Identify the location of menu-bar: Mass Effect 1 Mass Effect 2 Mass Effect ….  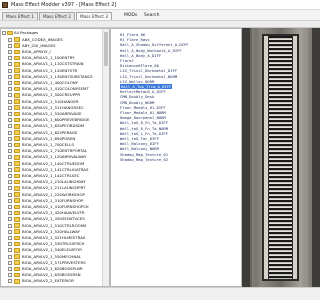
(160, 15).